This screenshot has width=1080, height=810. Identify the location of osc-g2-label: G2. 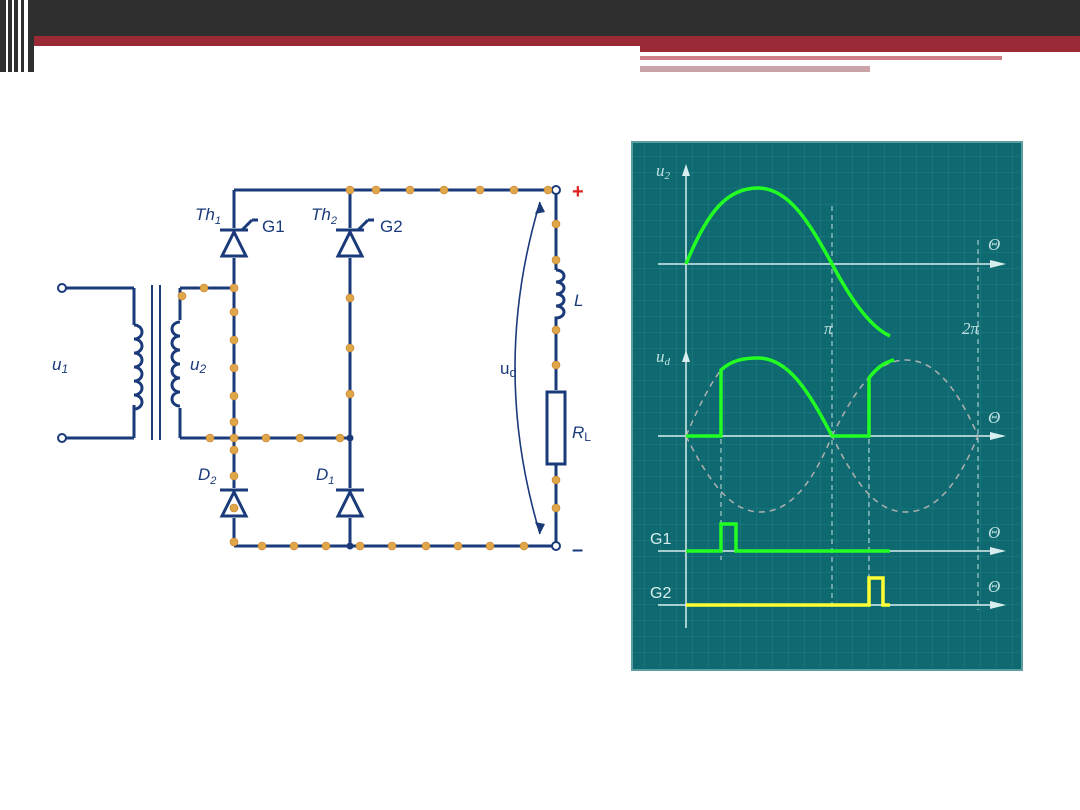
(660, 593).